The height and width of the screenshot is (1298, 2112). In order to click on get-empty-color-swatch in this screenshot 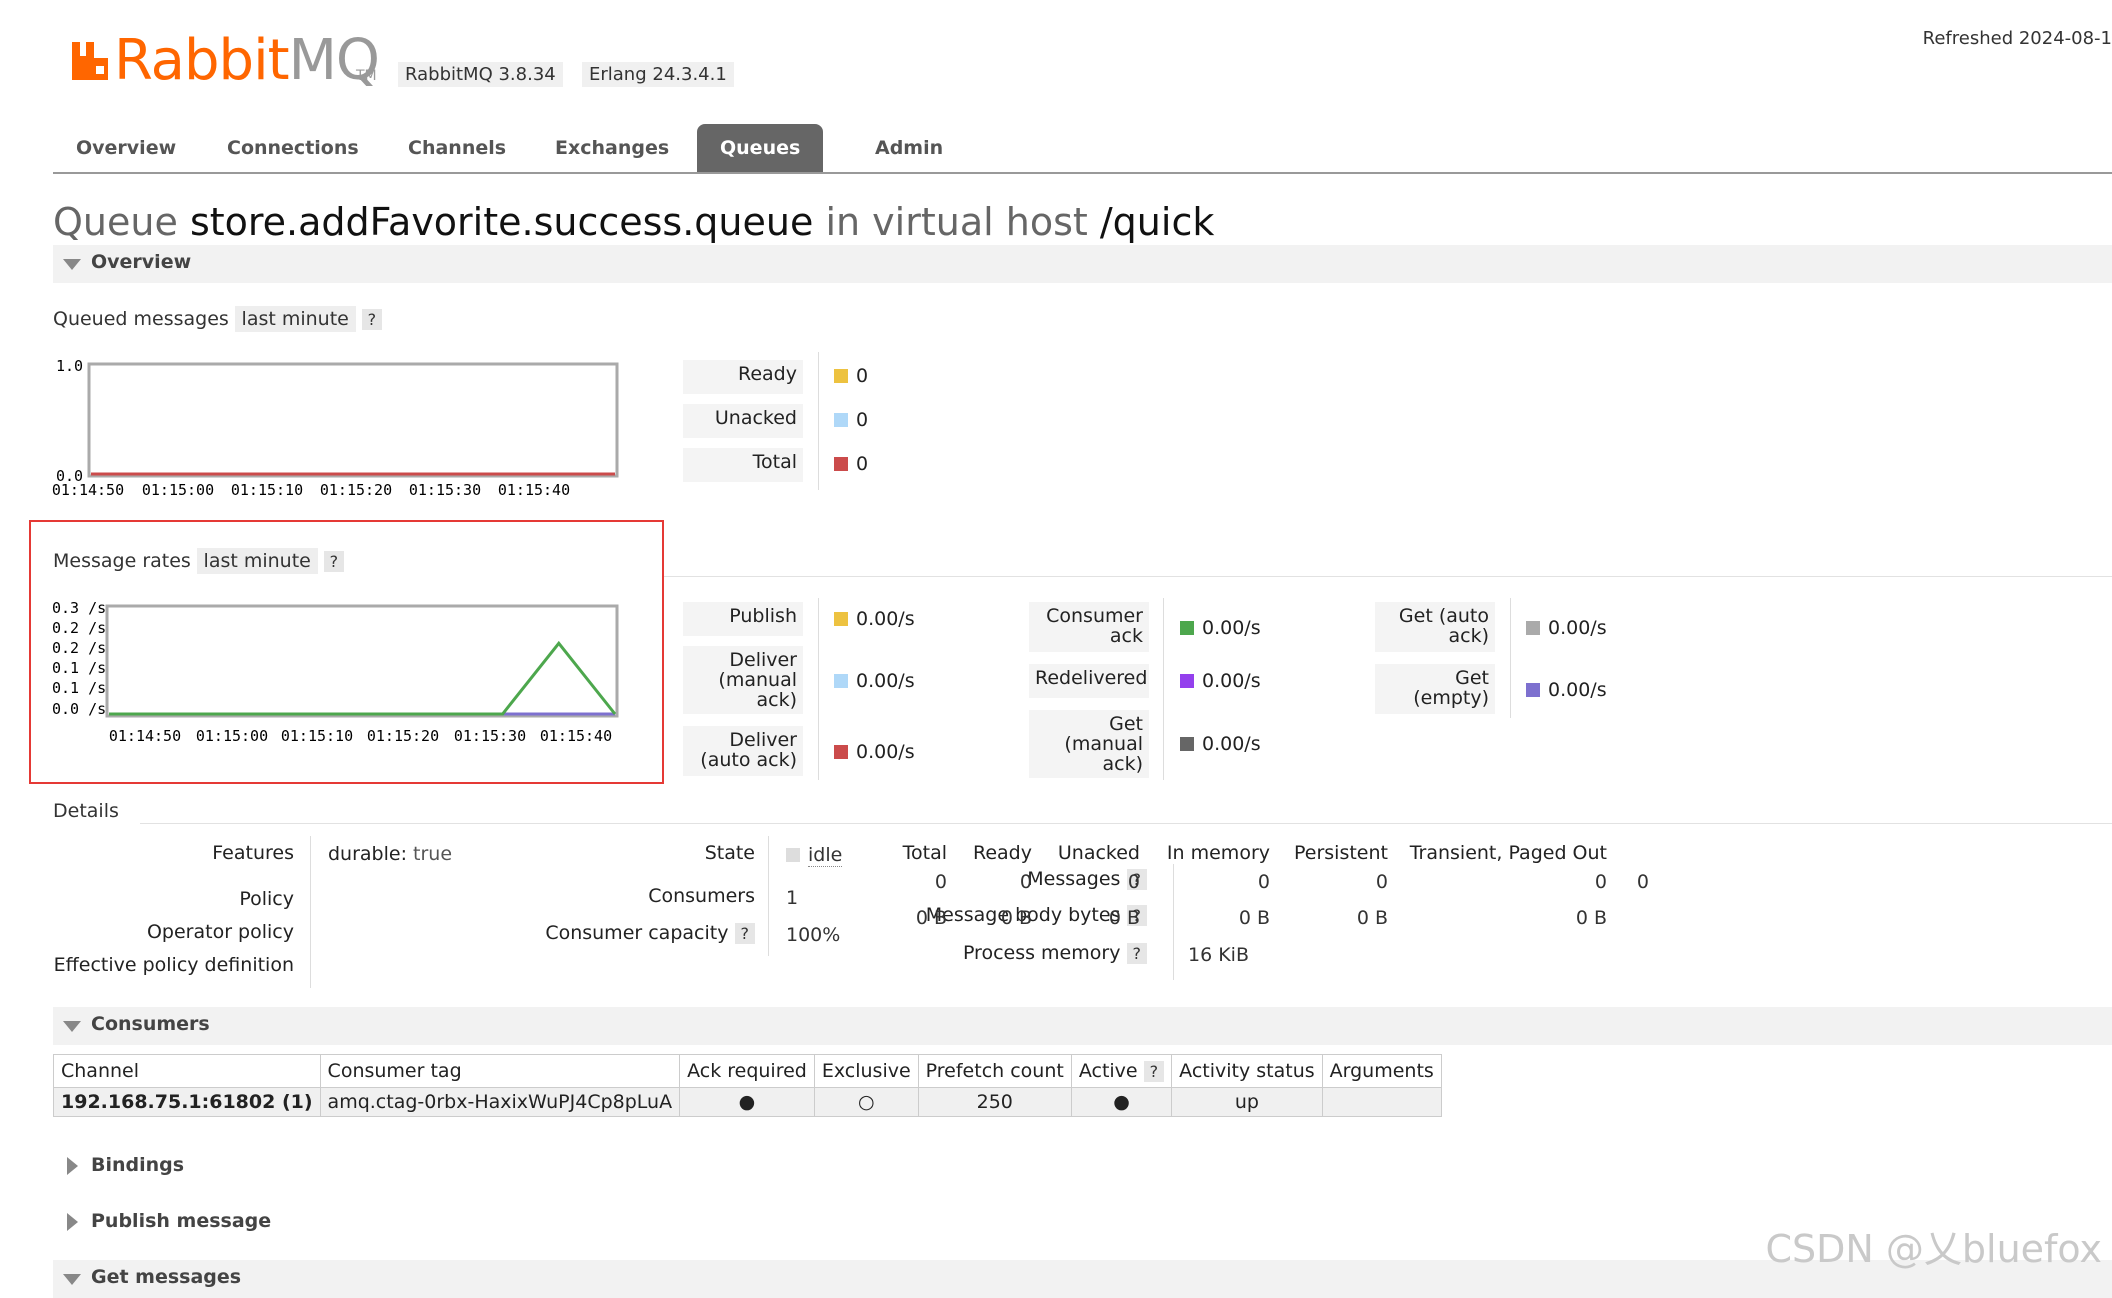, I will do `click(1533, 690)`.